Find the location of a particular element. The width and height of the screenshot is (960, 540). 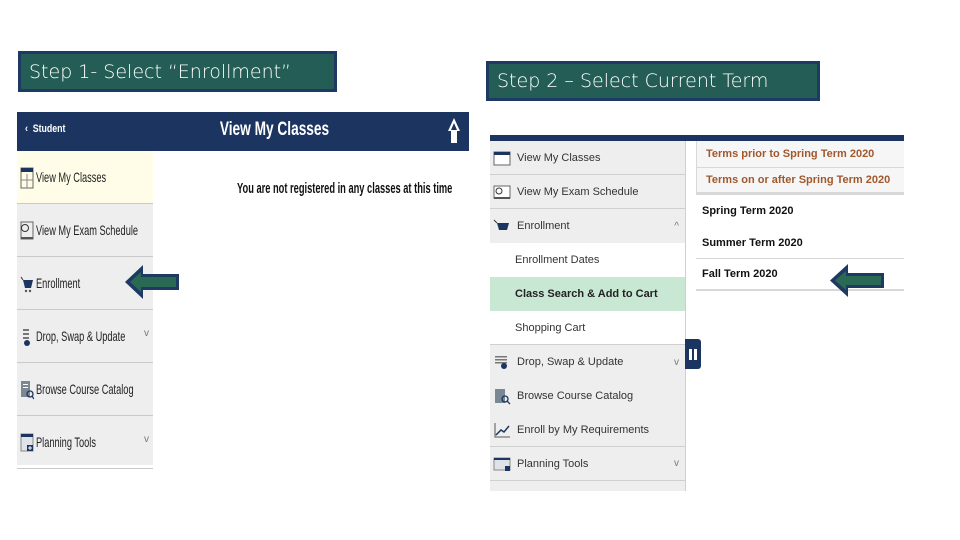

sidebar-item-enroll-by-my-requirements: Enroll by My Requirements is located at coordinates (587, 430).